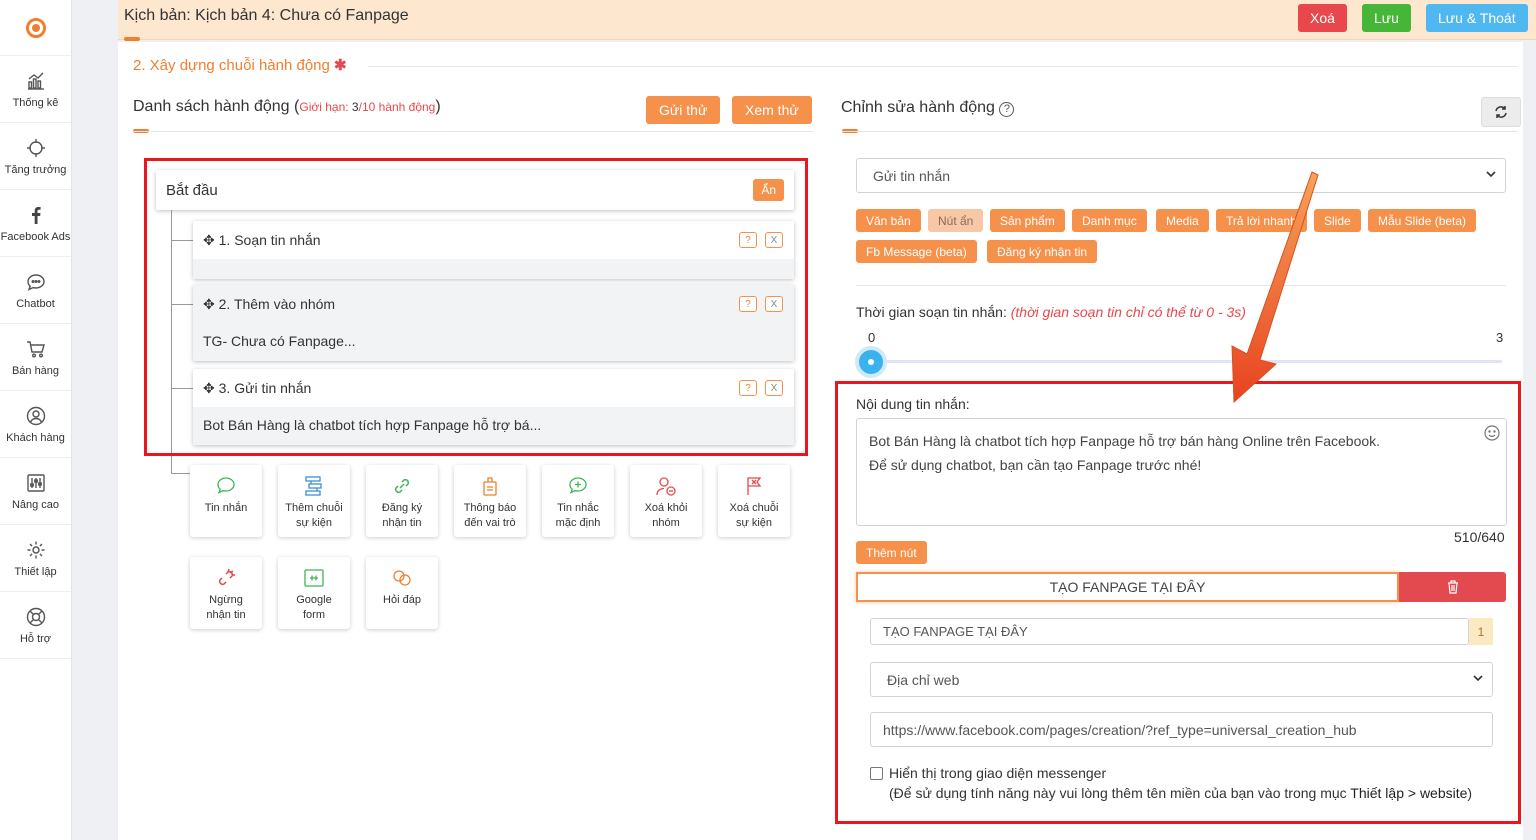 The height and width of the screenshot is (840, 1536). I want to click on sidebar-item-label: Khách hàng, so click(35, 437).